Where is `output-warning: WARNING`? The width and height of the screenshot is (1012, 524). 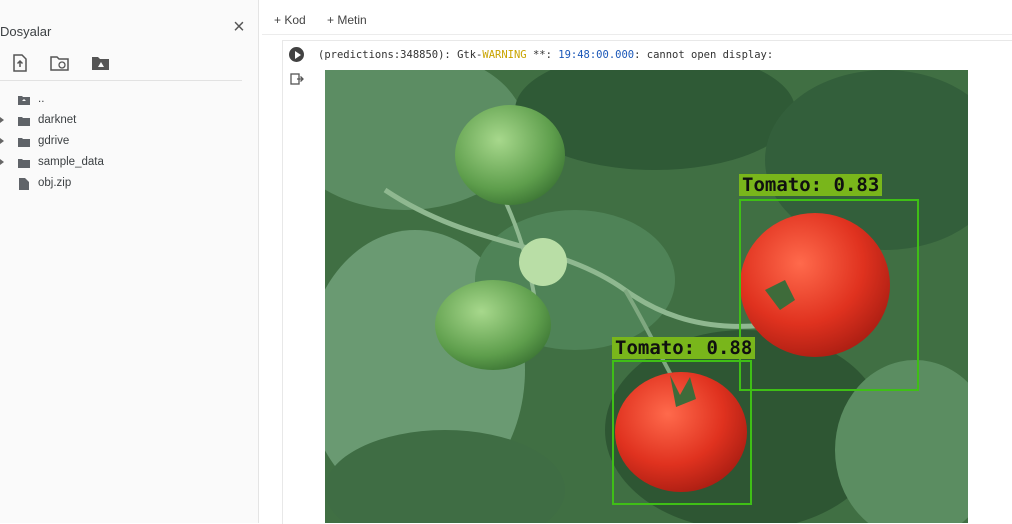 output-warning: WARNING is located at coordinates (504, 55).